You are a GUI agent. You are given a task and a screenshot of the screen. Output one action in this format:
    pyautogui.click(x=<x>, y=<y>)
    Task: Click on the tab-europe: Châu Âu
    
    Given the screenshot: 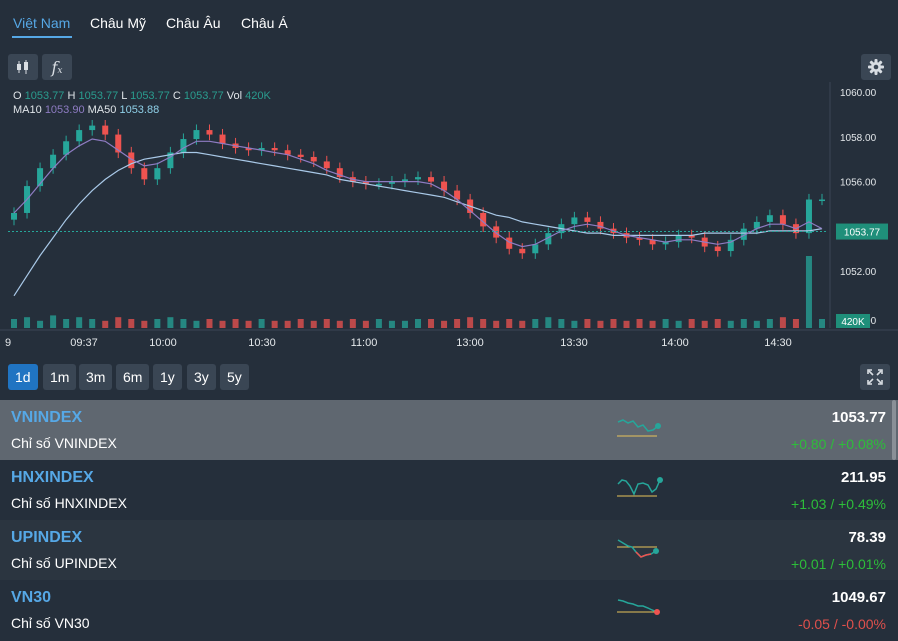 What is the action you would take?
    pyautogui.click(x=193, y=23)
    